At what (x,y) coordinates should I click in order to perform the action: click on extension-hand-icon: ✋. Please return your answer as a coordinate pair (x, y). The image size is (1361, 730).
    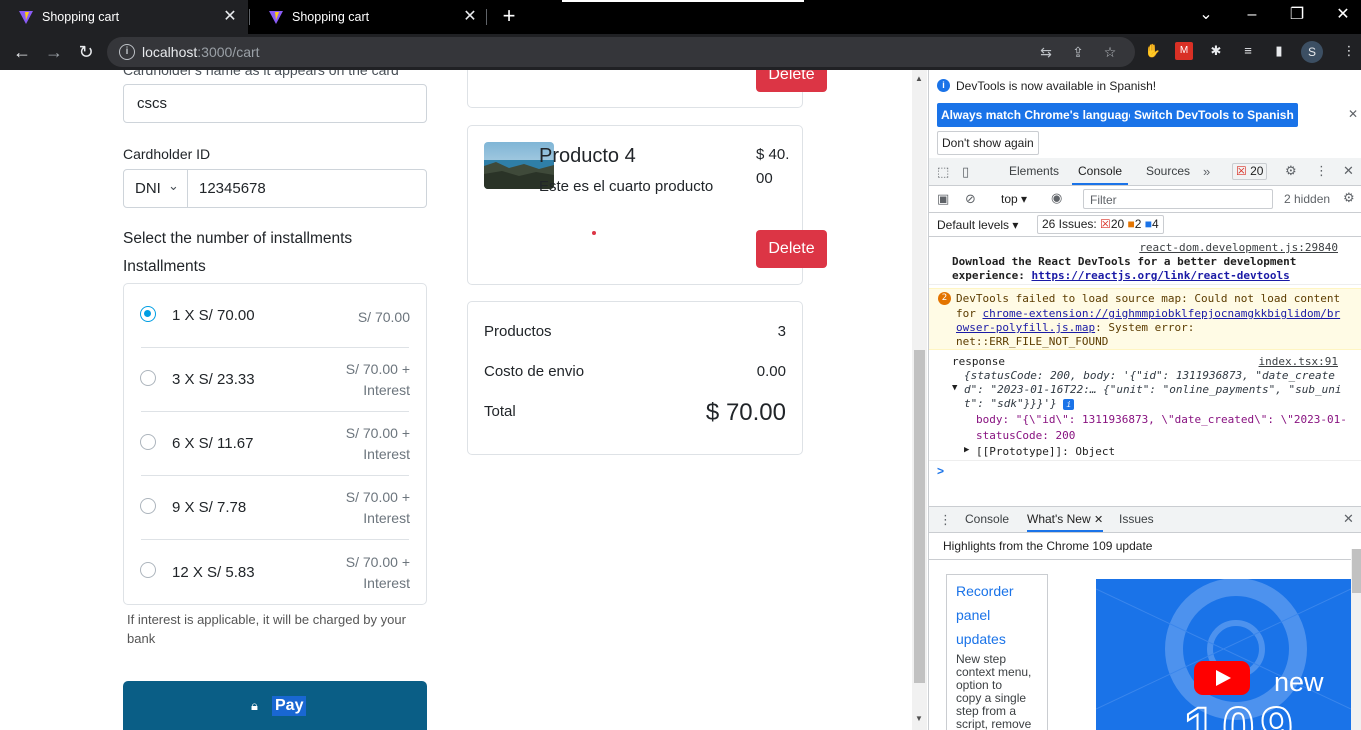
    Looking at the image, I should click on (1153, 51).